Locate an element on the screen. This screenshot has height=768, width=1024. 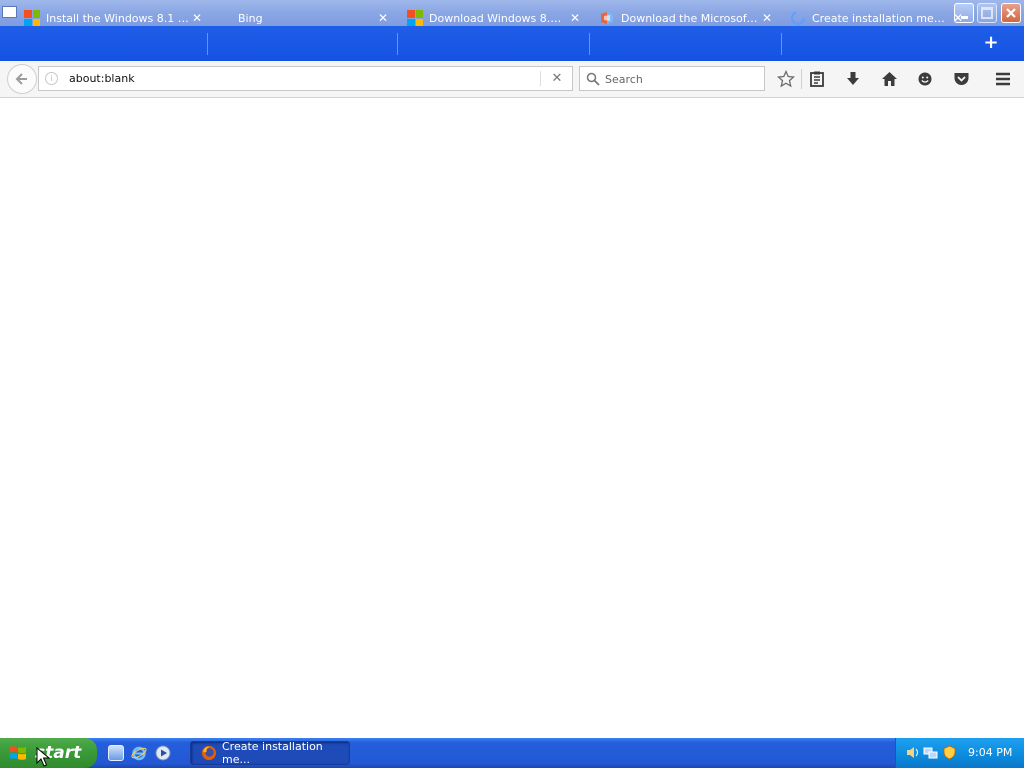
site-info-icon: i is located at coordinates (51, 78).